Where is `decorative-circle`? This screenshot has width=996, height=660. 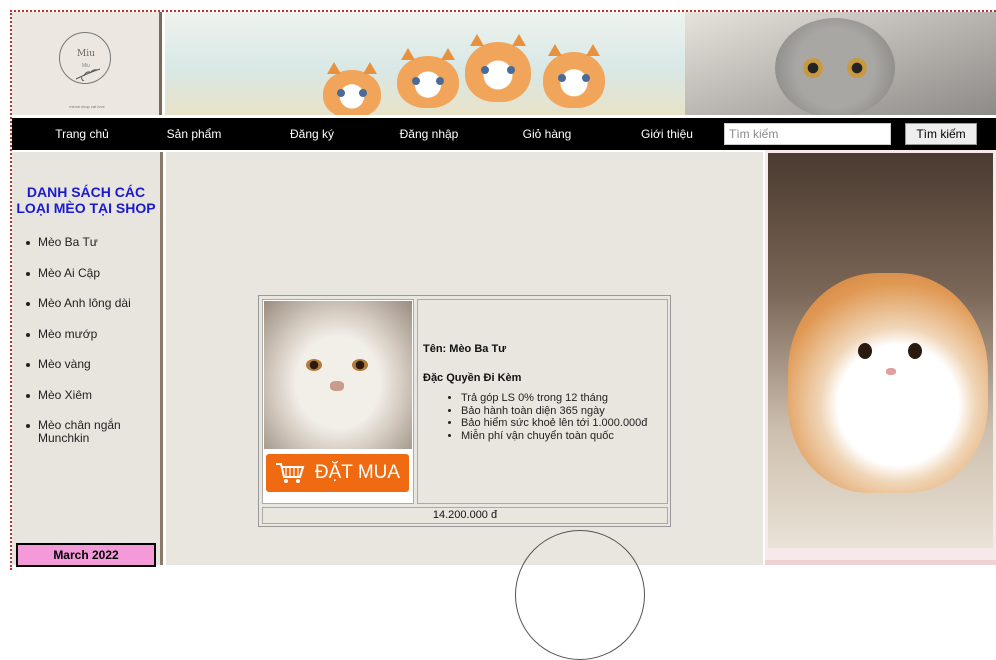 decorative-circle is located at coordinates (580, 595).